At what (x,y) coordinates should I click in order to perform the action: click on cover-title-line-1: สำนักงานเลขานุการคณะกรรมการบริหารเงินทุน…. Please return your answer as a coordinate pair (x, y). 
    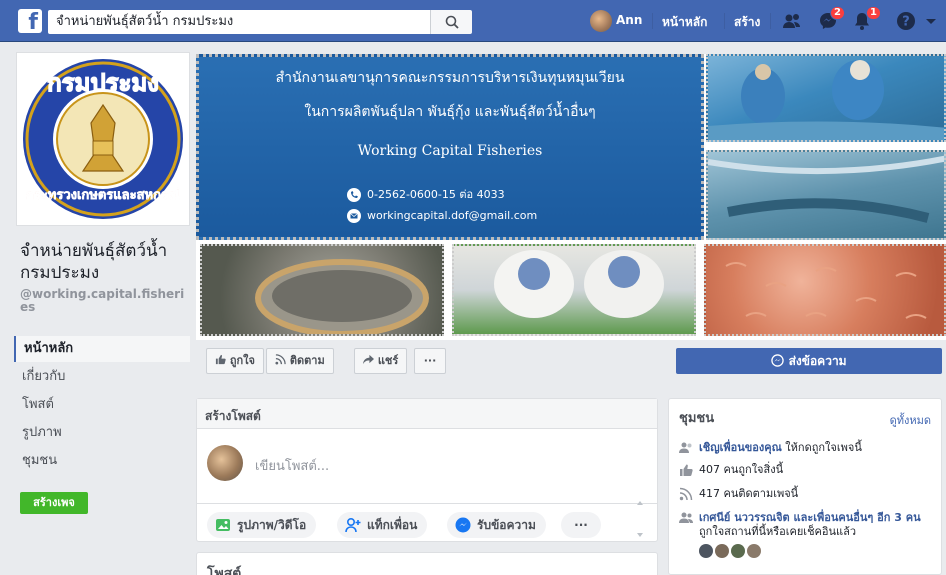
    Looking at the image, I should click on (450, 78).